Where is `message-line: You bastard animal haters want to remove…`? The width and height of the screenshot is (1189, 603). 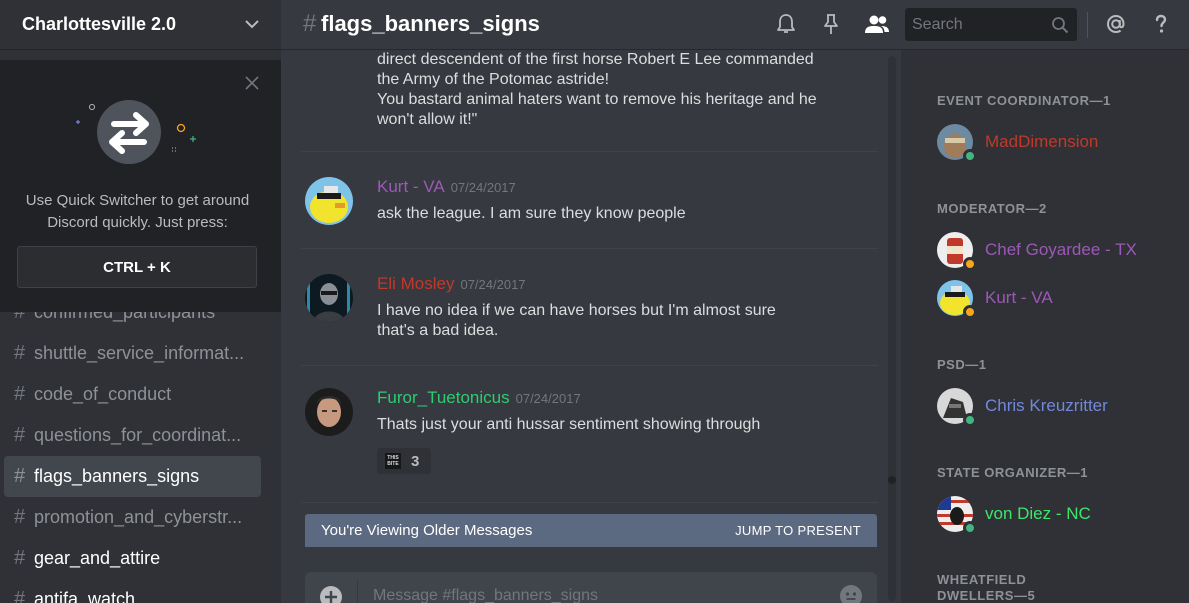 message-line: You bastard animal haters want to remove… is located at coordinates (597, 99).